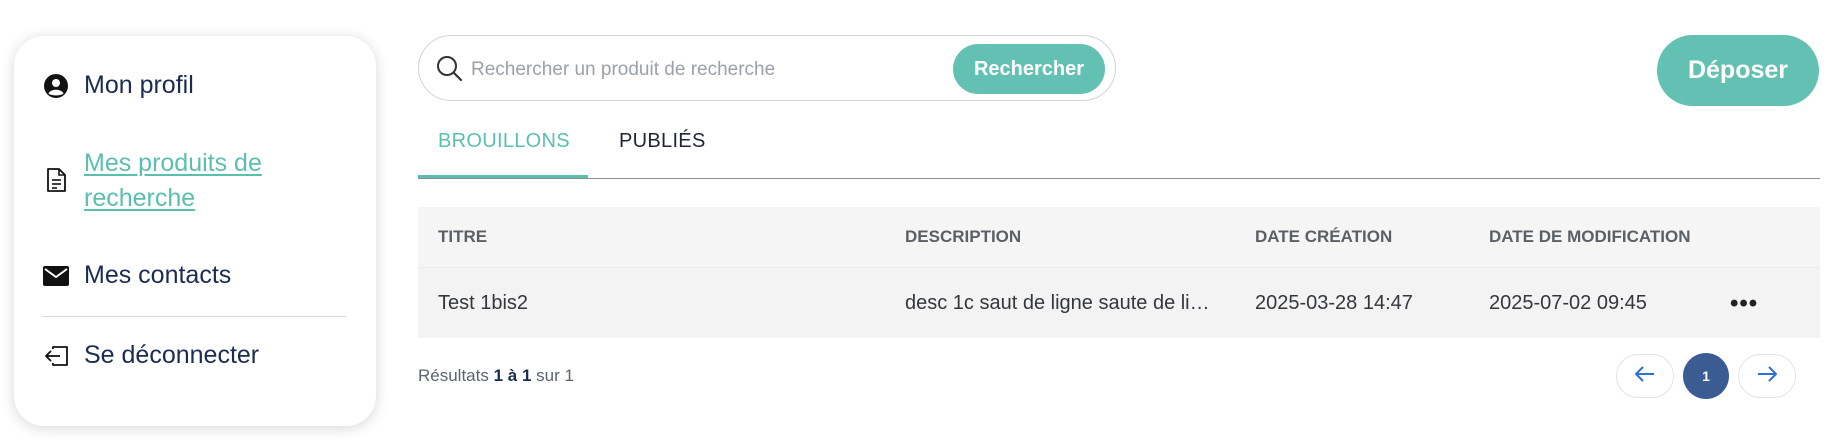 This screenshot has width=1837, height=448. Describe the element at coordinates (662, 141) in the screenshot. I see `tab-published: PUBLIÉS` at that location.